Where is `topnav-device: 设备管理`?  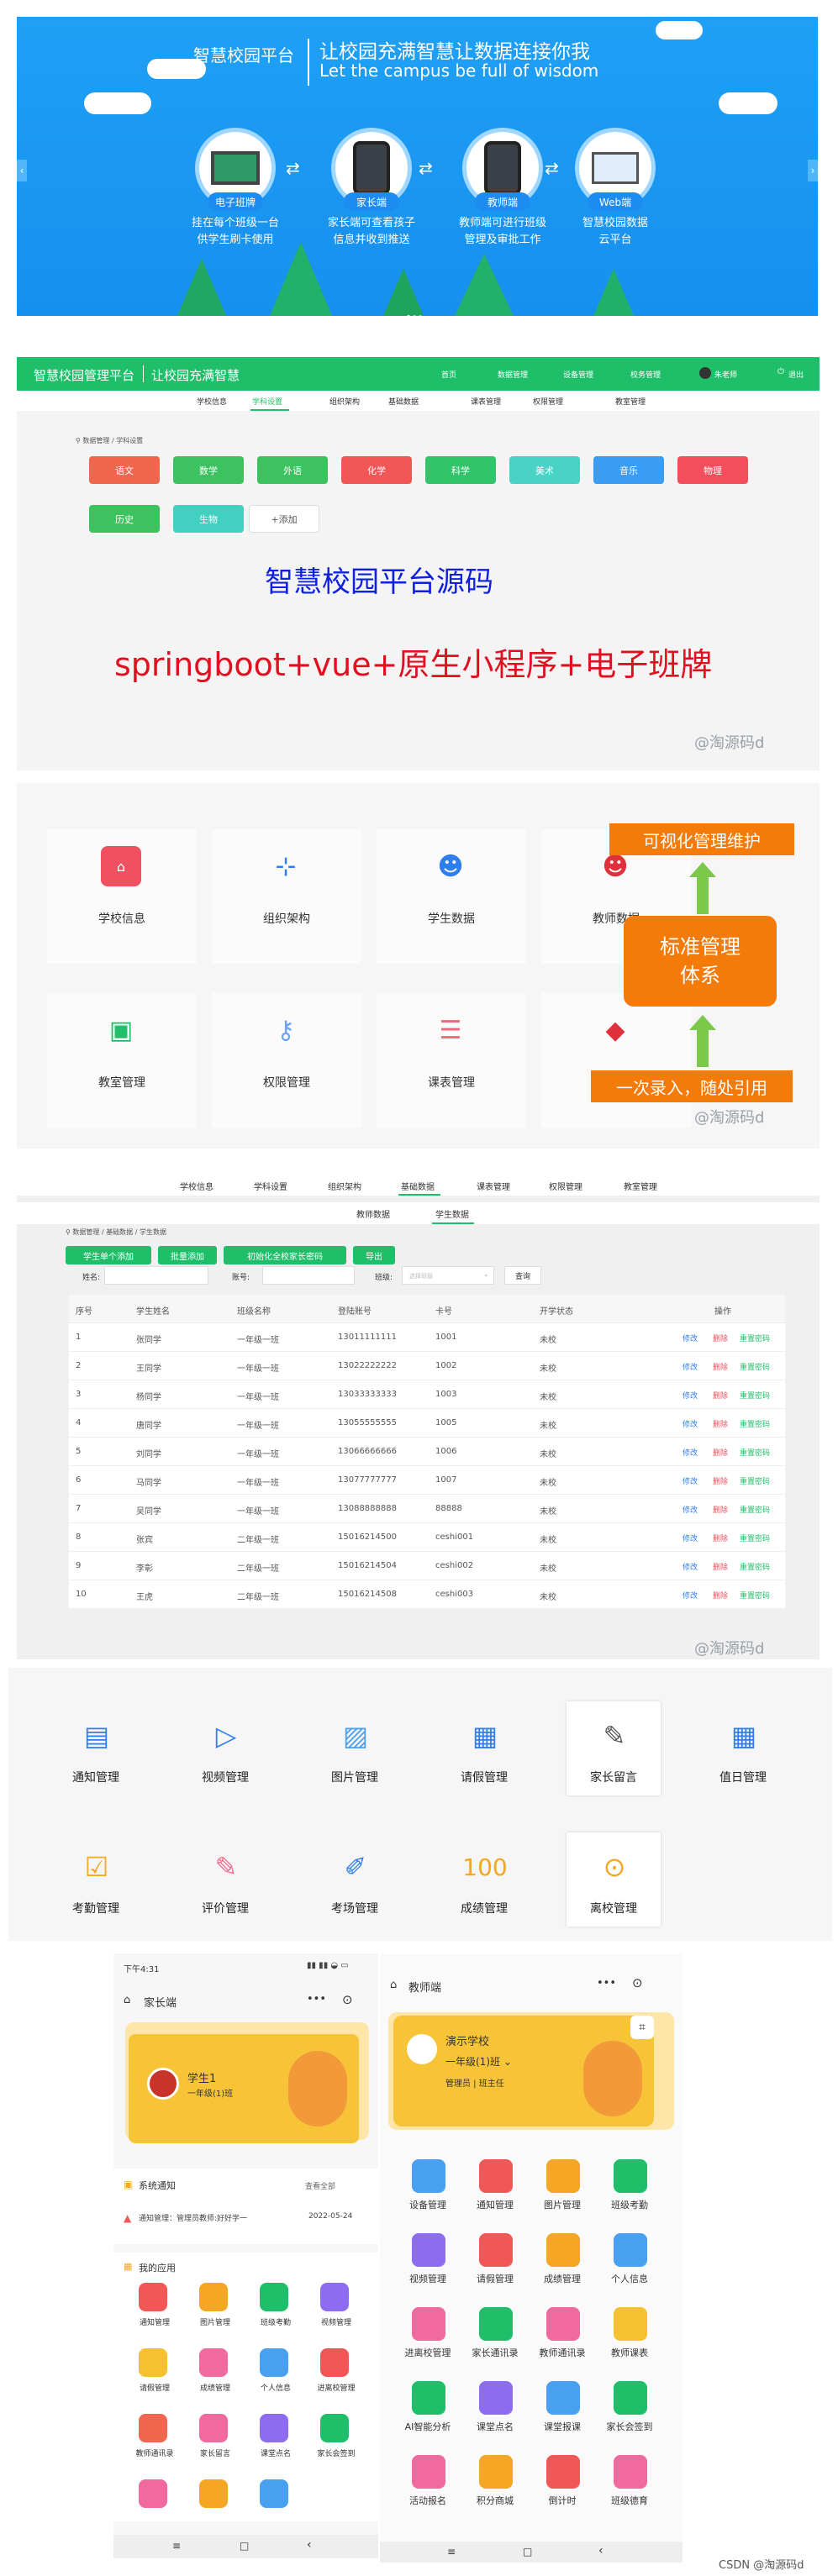 topnav-device: 设备管理 is located at coordinates (578, 374).